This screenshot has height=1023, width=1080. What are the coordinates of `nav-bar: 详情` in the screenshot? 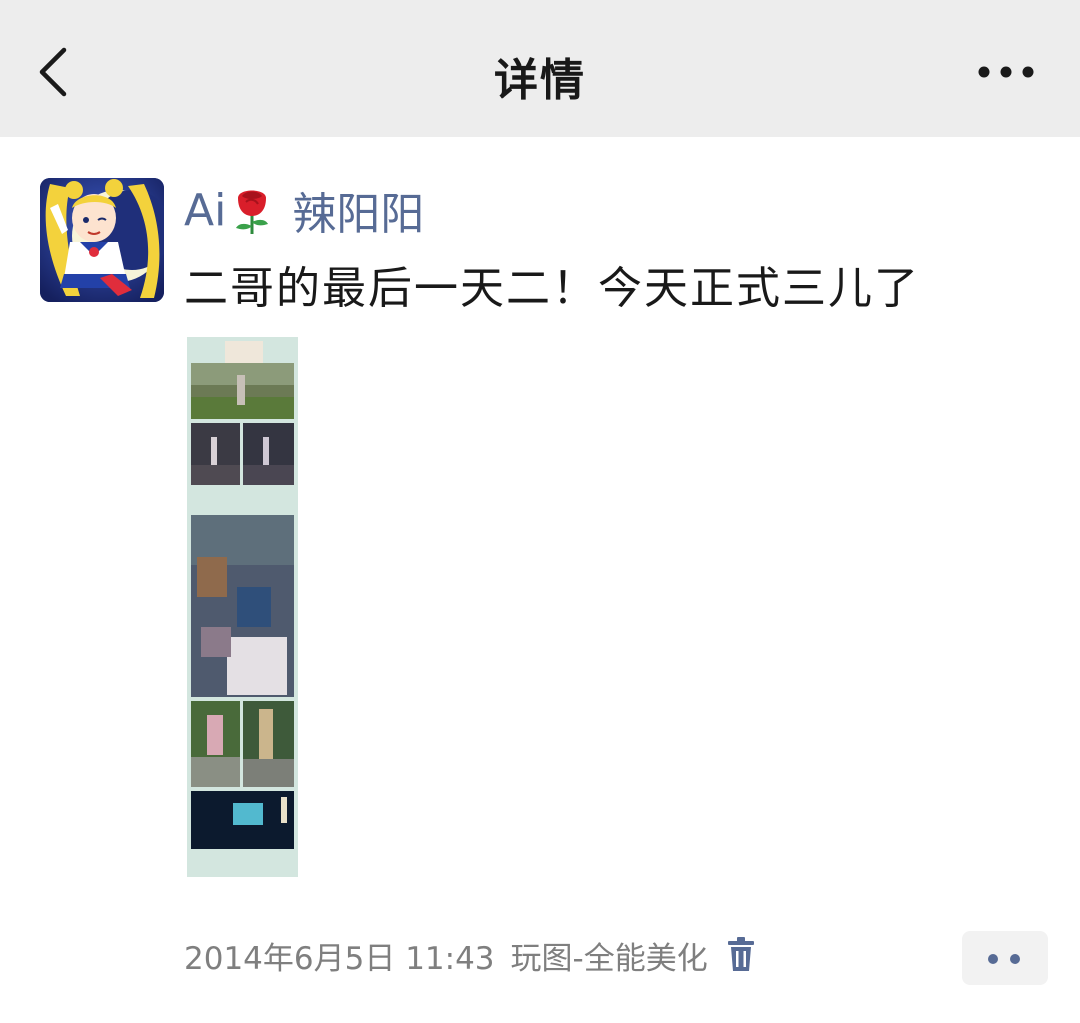 It's located at (540, 68).